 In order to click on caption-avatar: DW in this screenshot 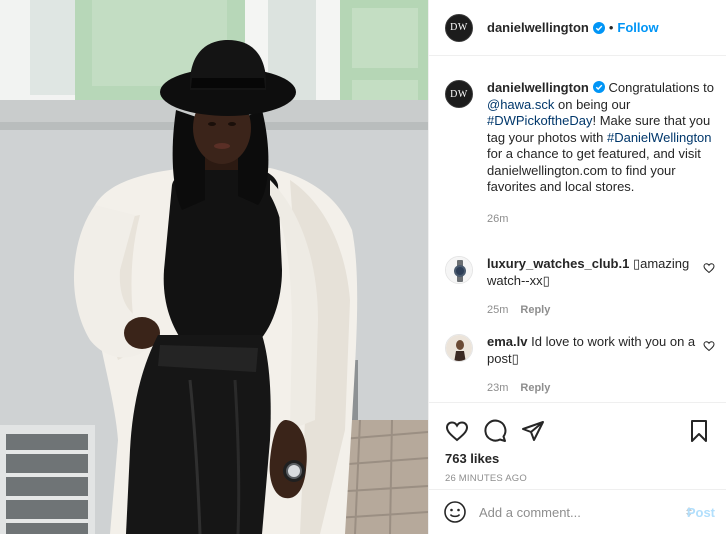, I will do `click(459, 94)`.